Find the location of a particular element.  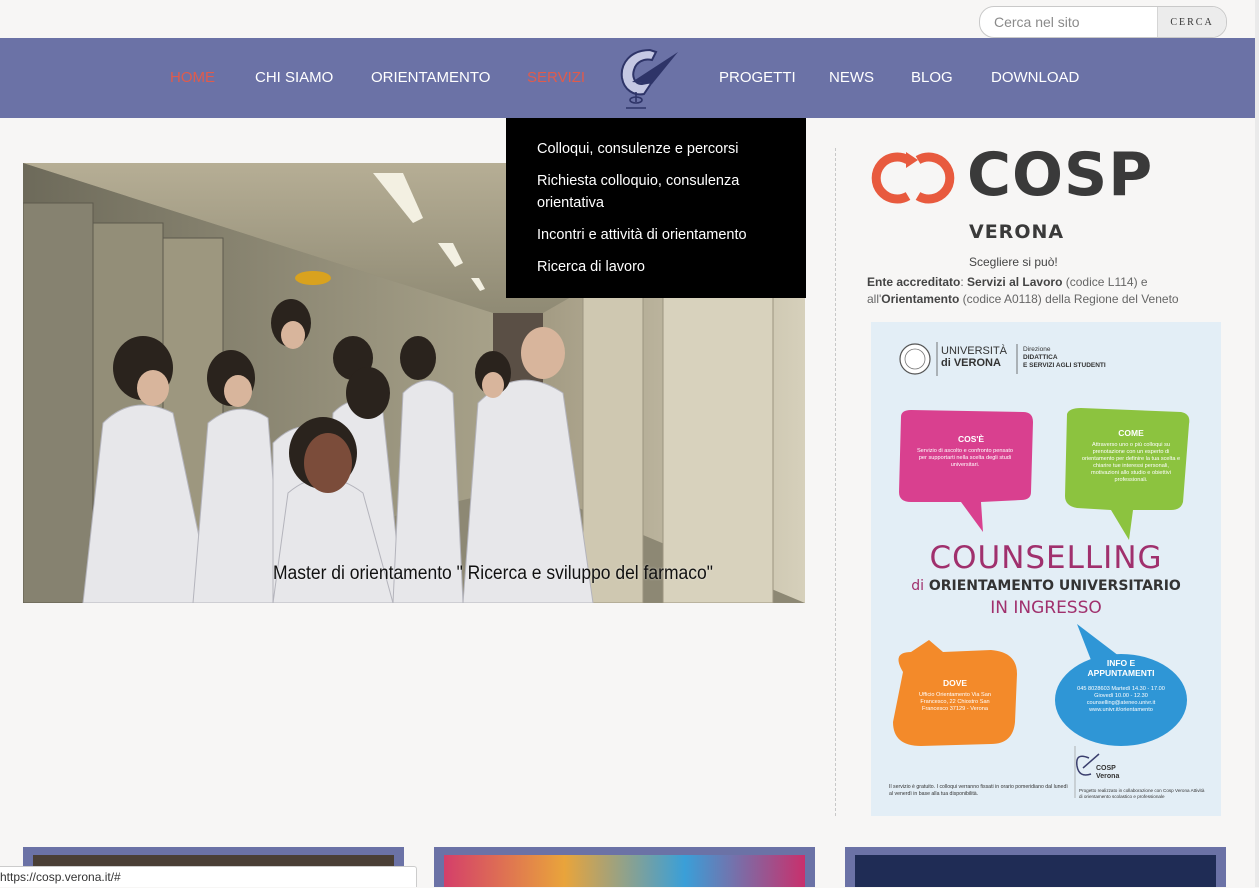

search-input is located at coordinates (1069, 22).